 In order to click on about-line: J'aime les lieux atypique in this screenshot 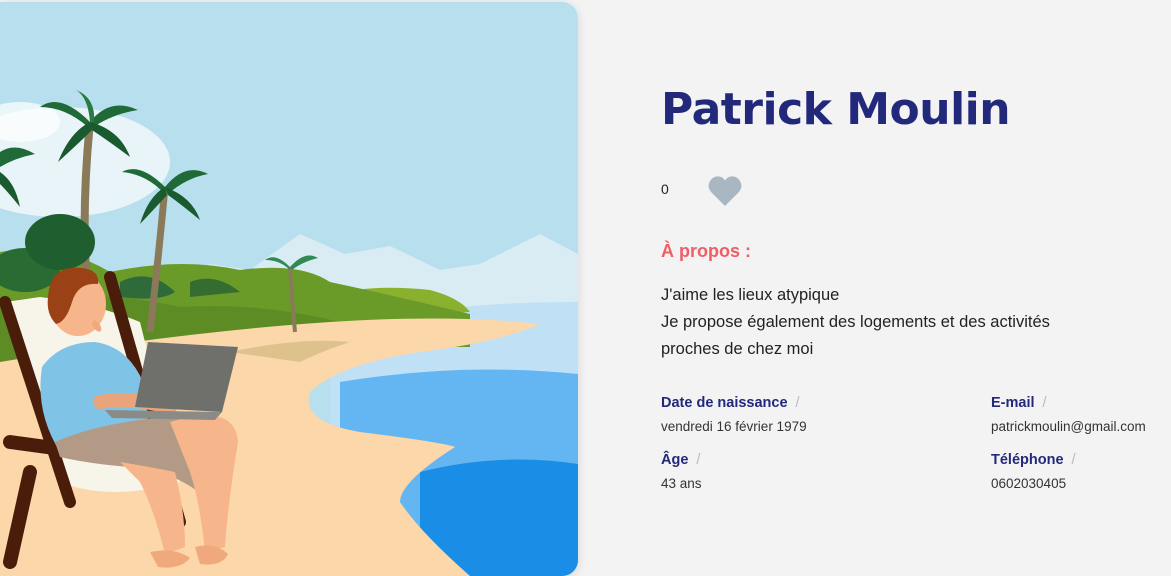, I will do `click(750, 295)`.